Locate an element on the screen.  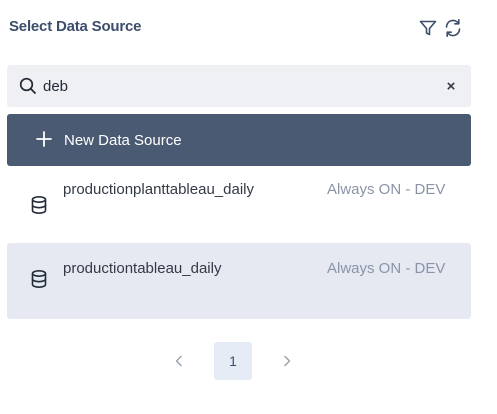
filter-button is located at coordinates (428, 28).